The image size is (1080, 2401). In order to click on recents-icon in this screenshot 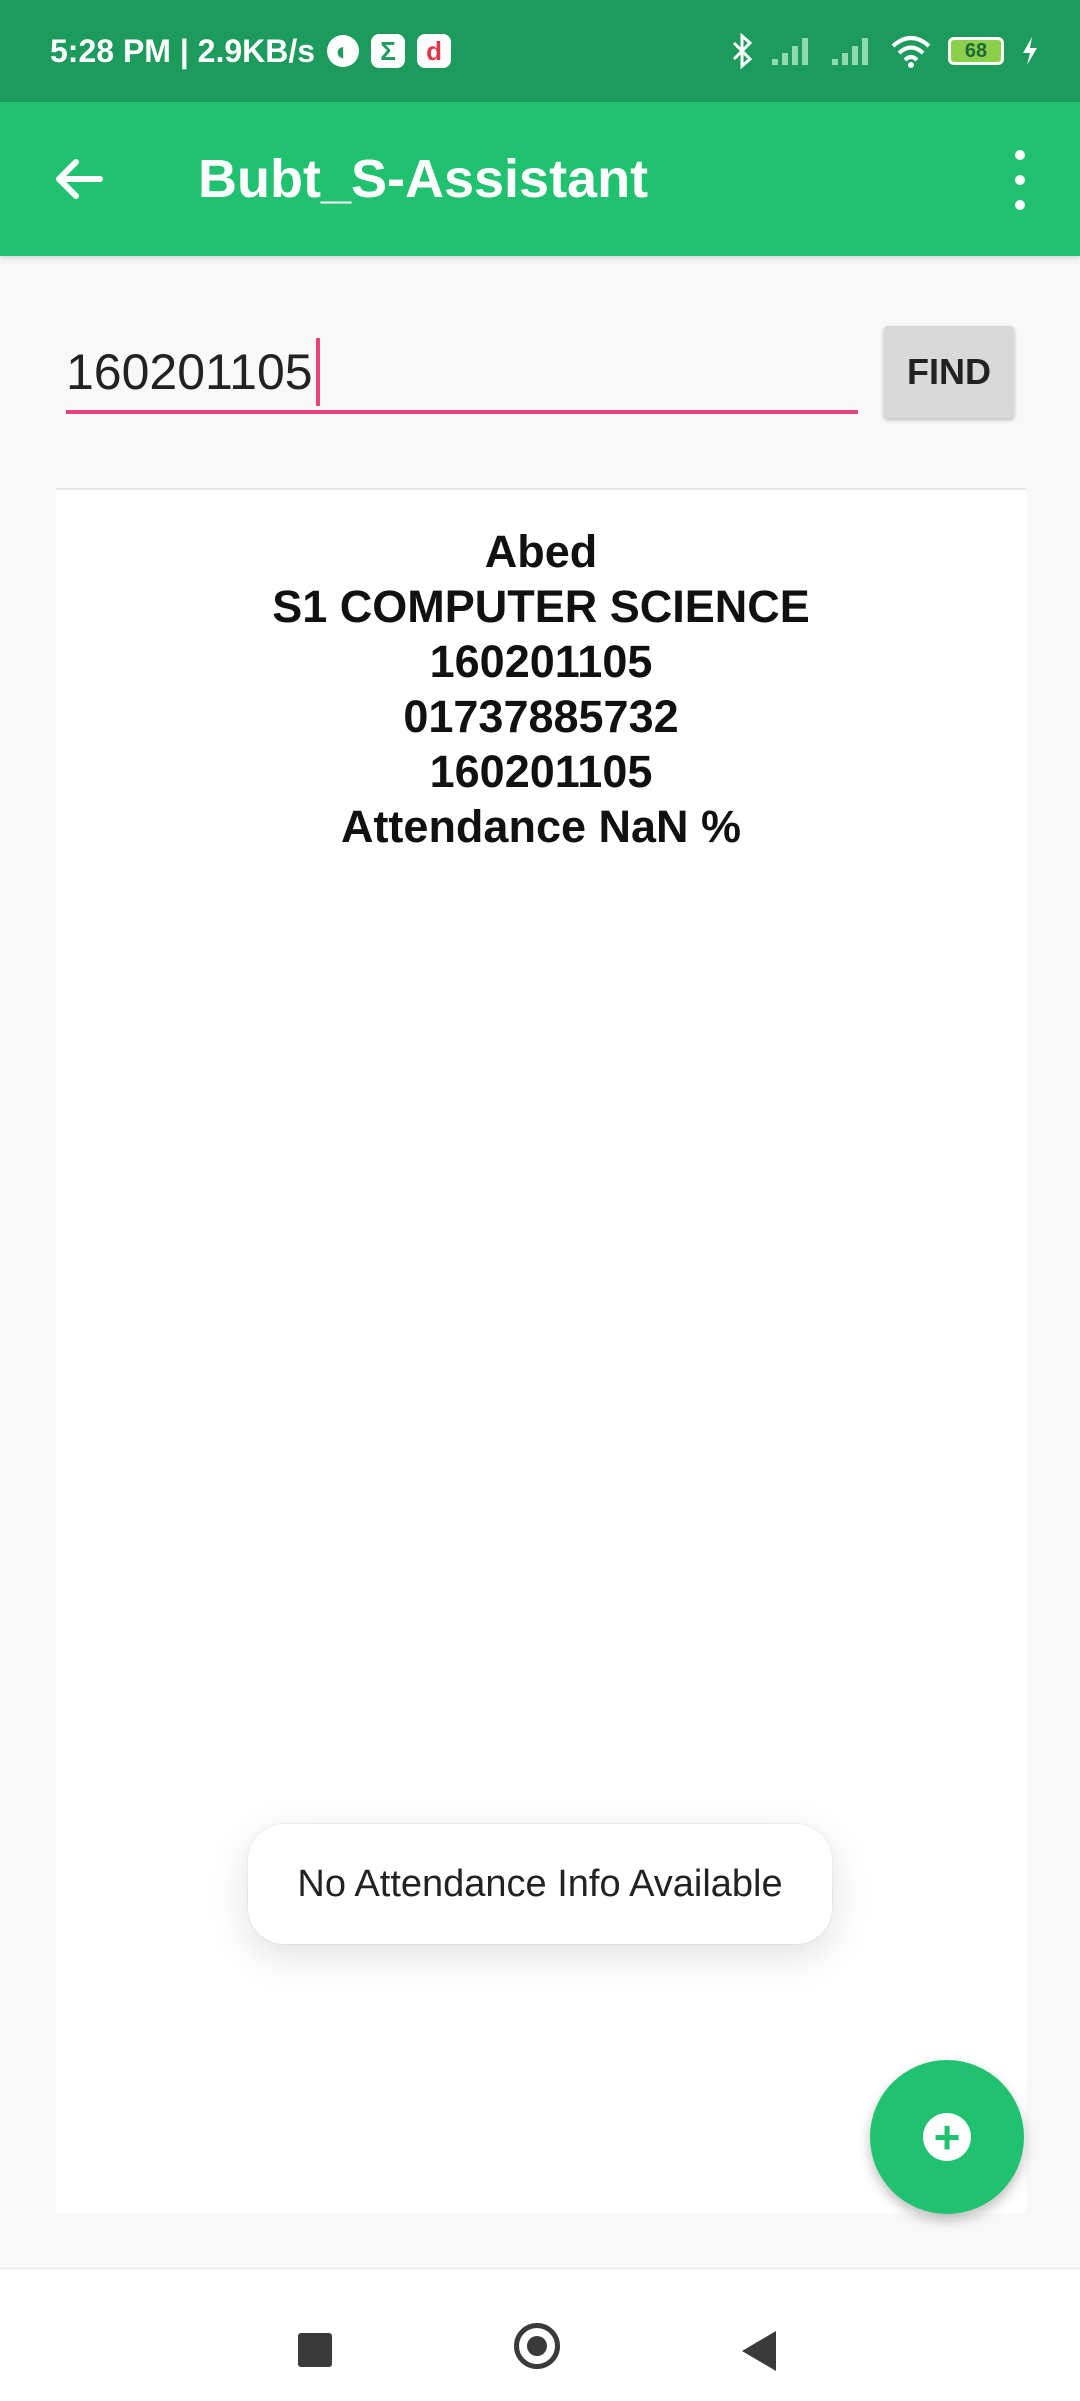, I will do `click(315, 2350)`.